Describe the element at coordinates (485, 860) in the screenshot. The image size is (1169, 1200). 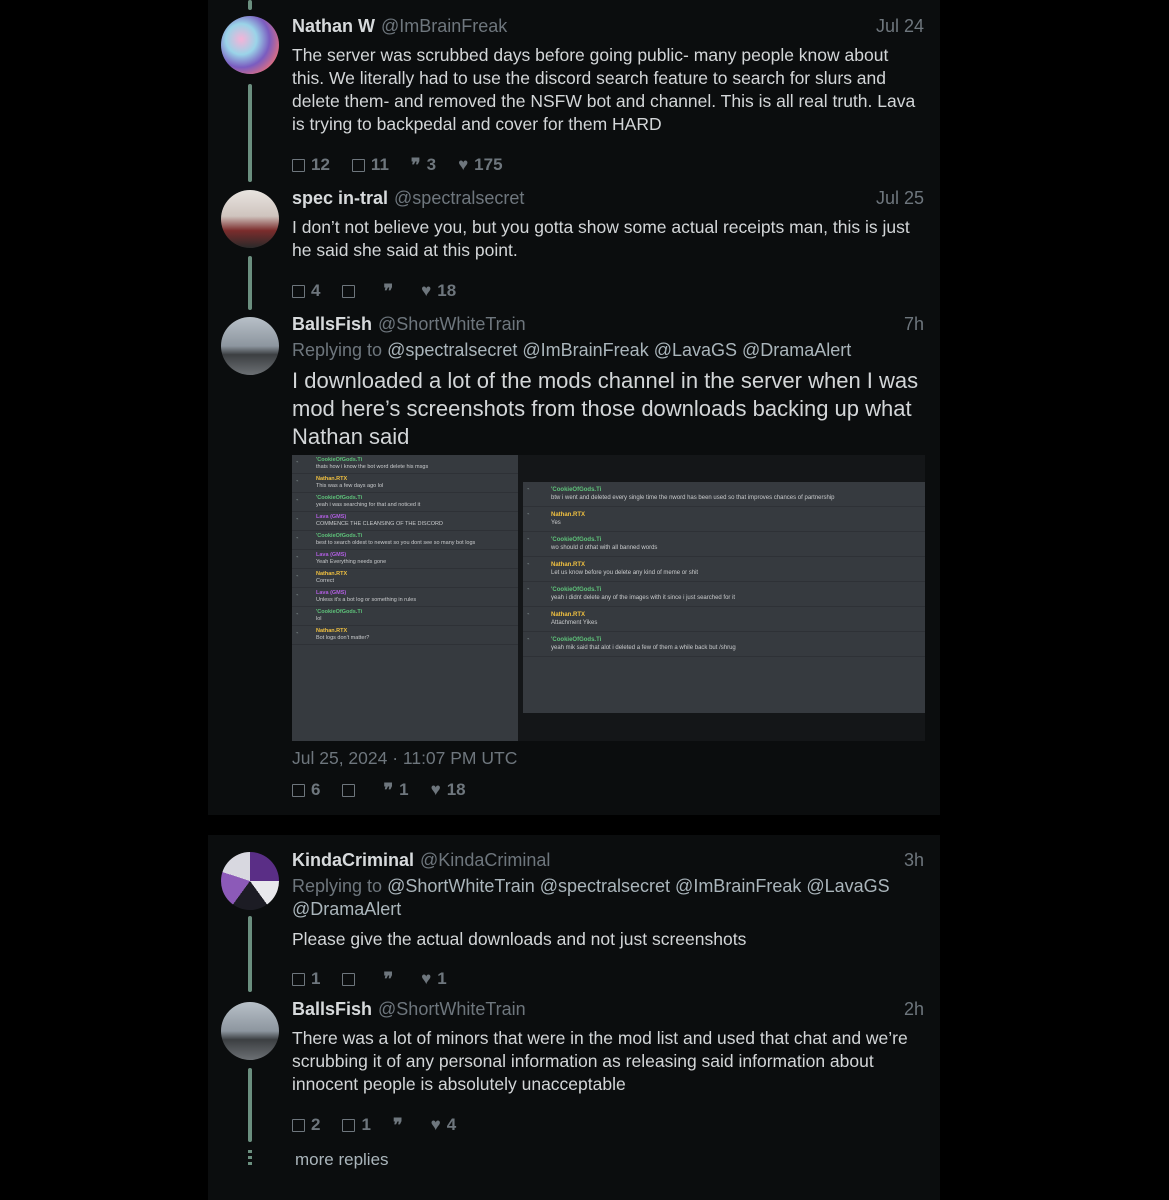
I see `author-handle: @KindaCriminal` at that location.